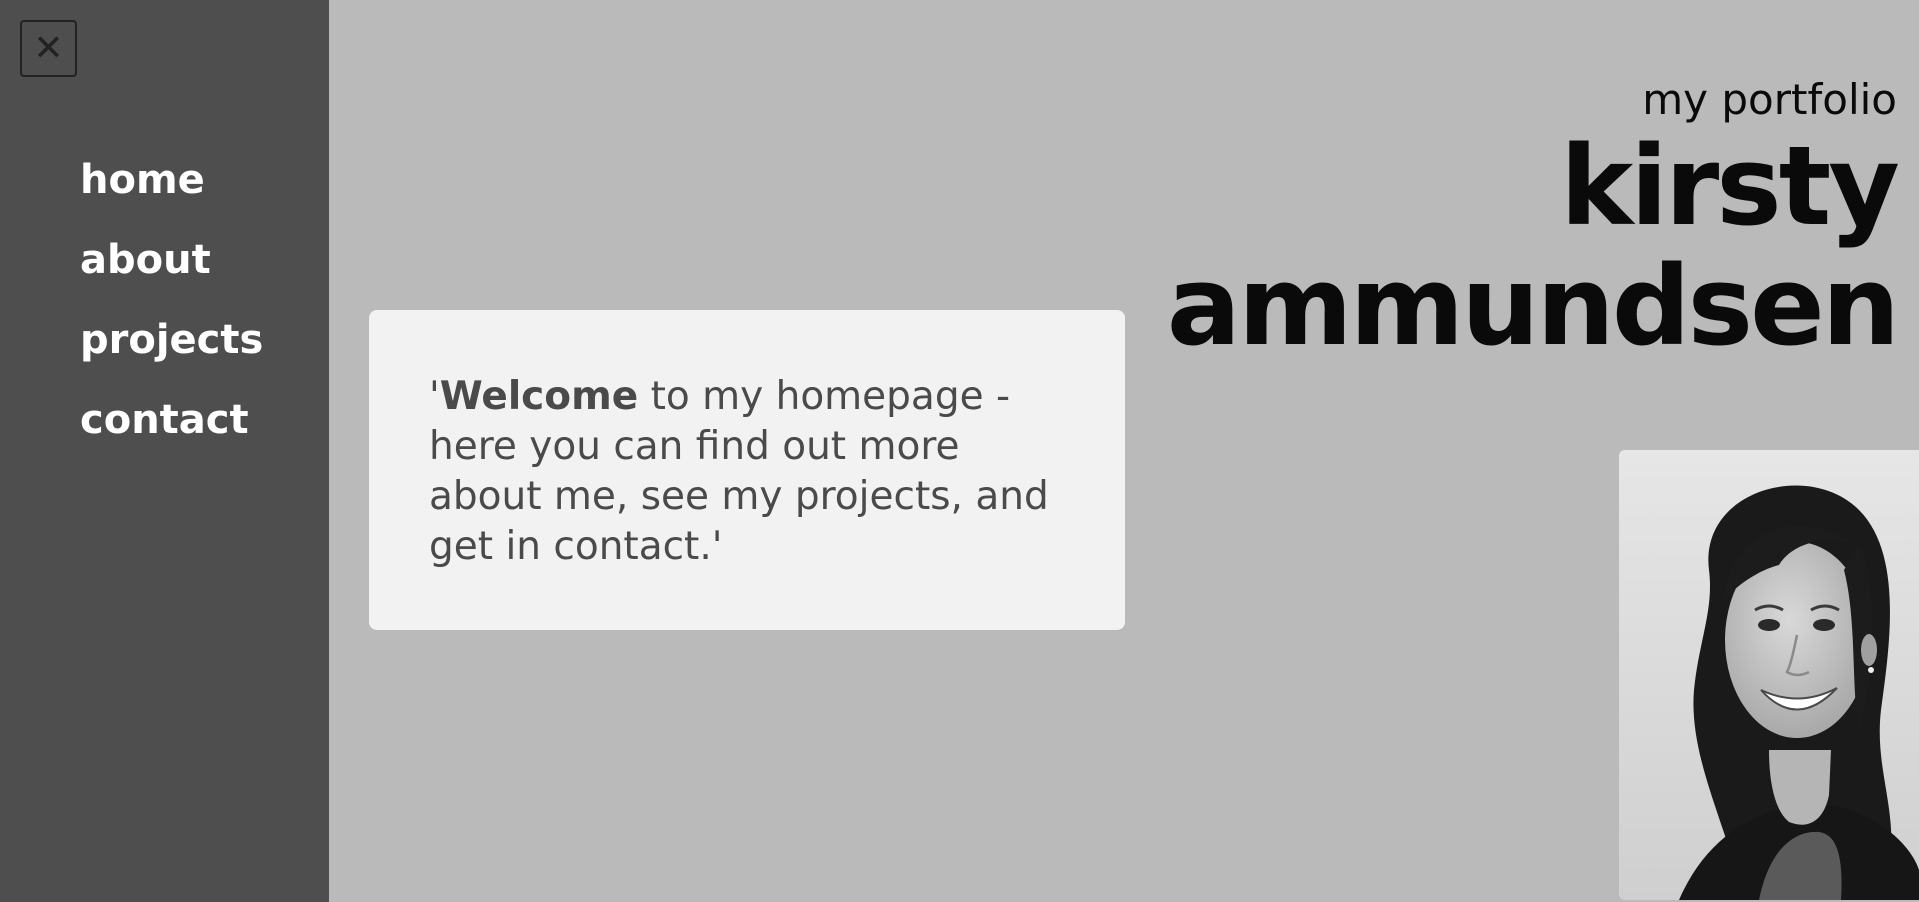  What do you see at coordinates (1533, 222) in the screenshot?
I see `page-header: my portfolio kirsty ammundsen` at bounding box center [1533, 222].